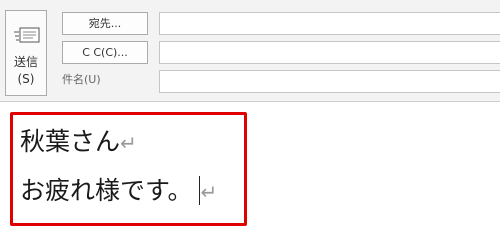 Image resolution: width=500 pixels, height=251 pixels. I want to click on subject-field, so click(329, 81).